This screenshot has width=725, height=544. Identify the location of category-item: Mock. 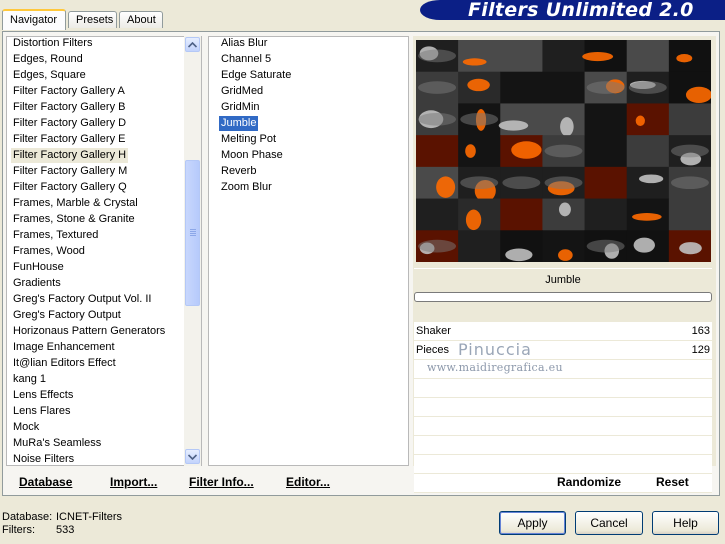
(26, 427).